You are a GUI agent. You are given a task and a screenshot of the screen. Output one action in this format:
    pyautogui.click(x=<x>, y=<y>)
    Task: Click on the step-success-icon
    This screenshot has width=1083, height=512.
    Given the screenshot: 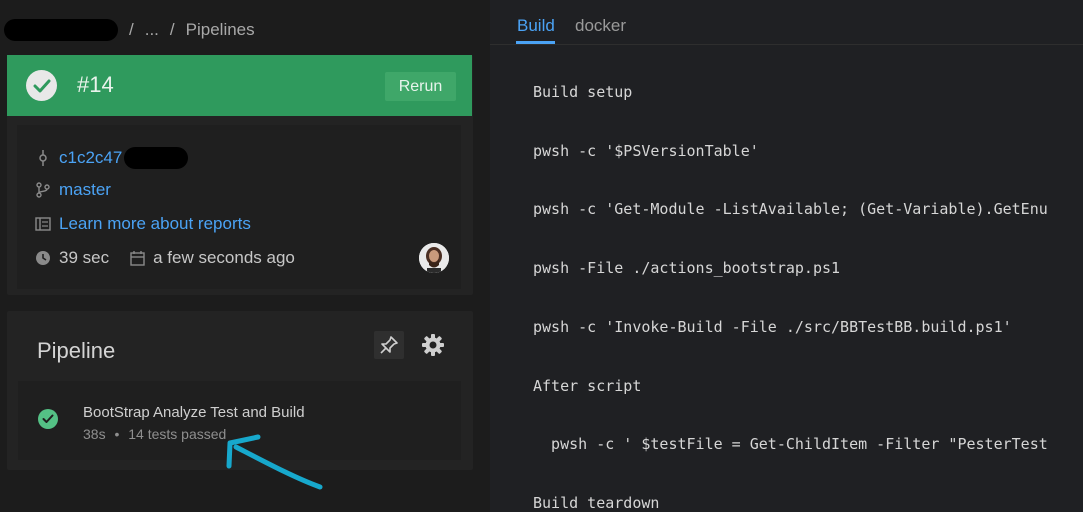 What is the action you would take?
    pyautogui.click(x=48, y=419)
    